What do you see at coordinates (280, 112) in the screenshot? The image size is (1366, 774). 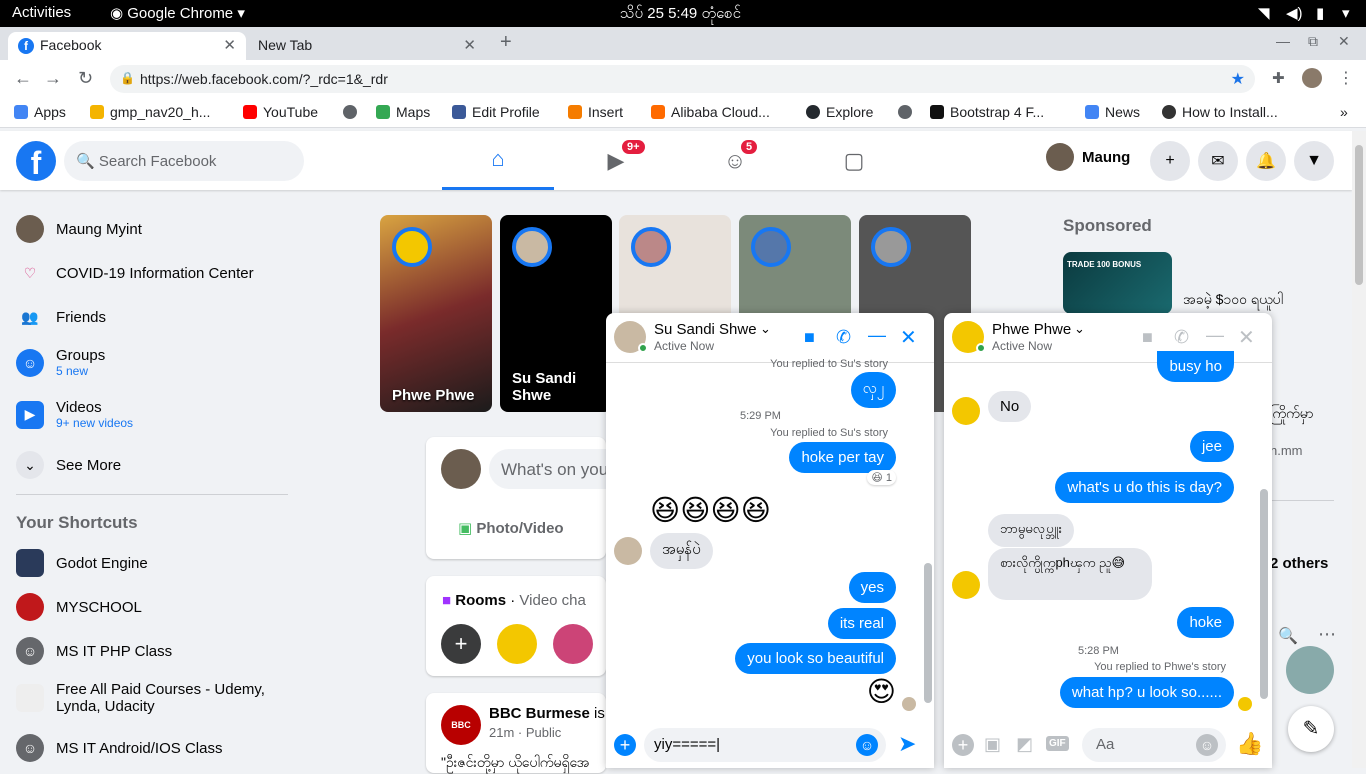 I see `bookmark-youtube: YouTube` at bounding box center [280, 112].